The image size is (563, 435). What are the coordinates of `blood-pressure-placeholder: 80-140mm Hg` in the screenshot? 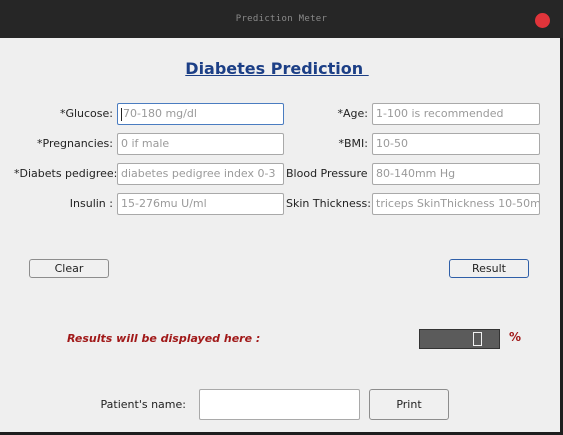 It's located at (416, 173).